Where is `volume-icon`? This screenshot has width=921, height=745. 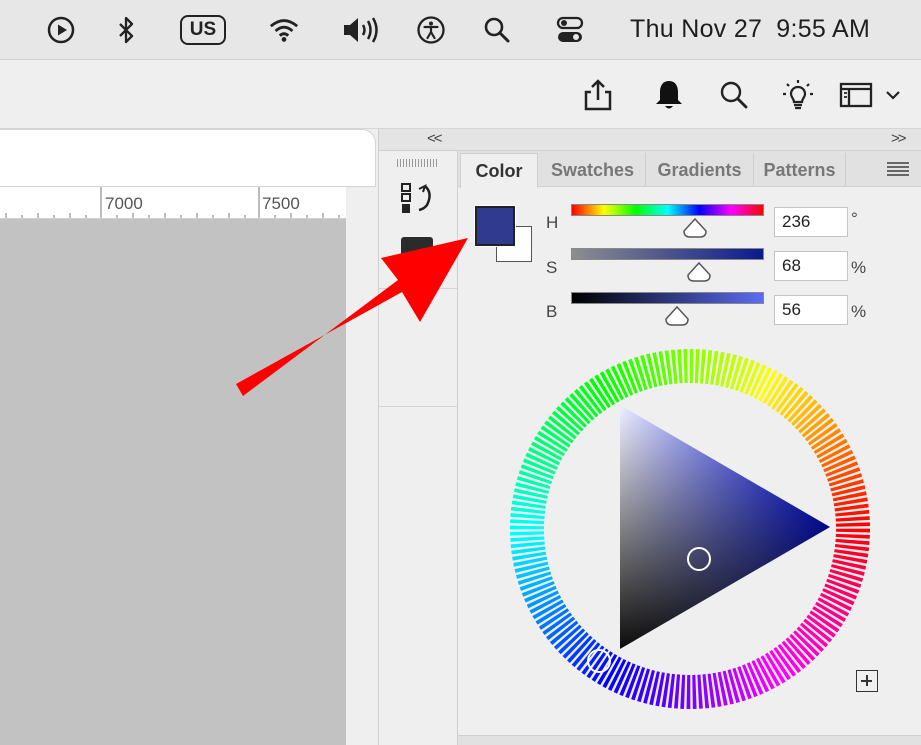 volume-icon is located at coordinates (362, 30).